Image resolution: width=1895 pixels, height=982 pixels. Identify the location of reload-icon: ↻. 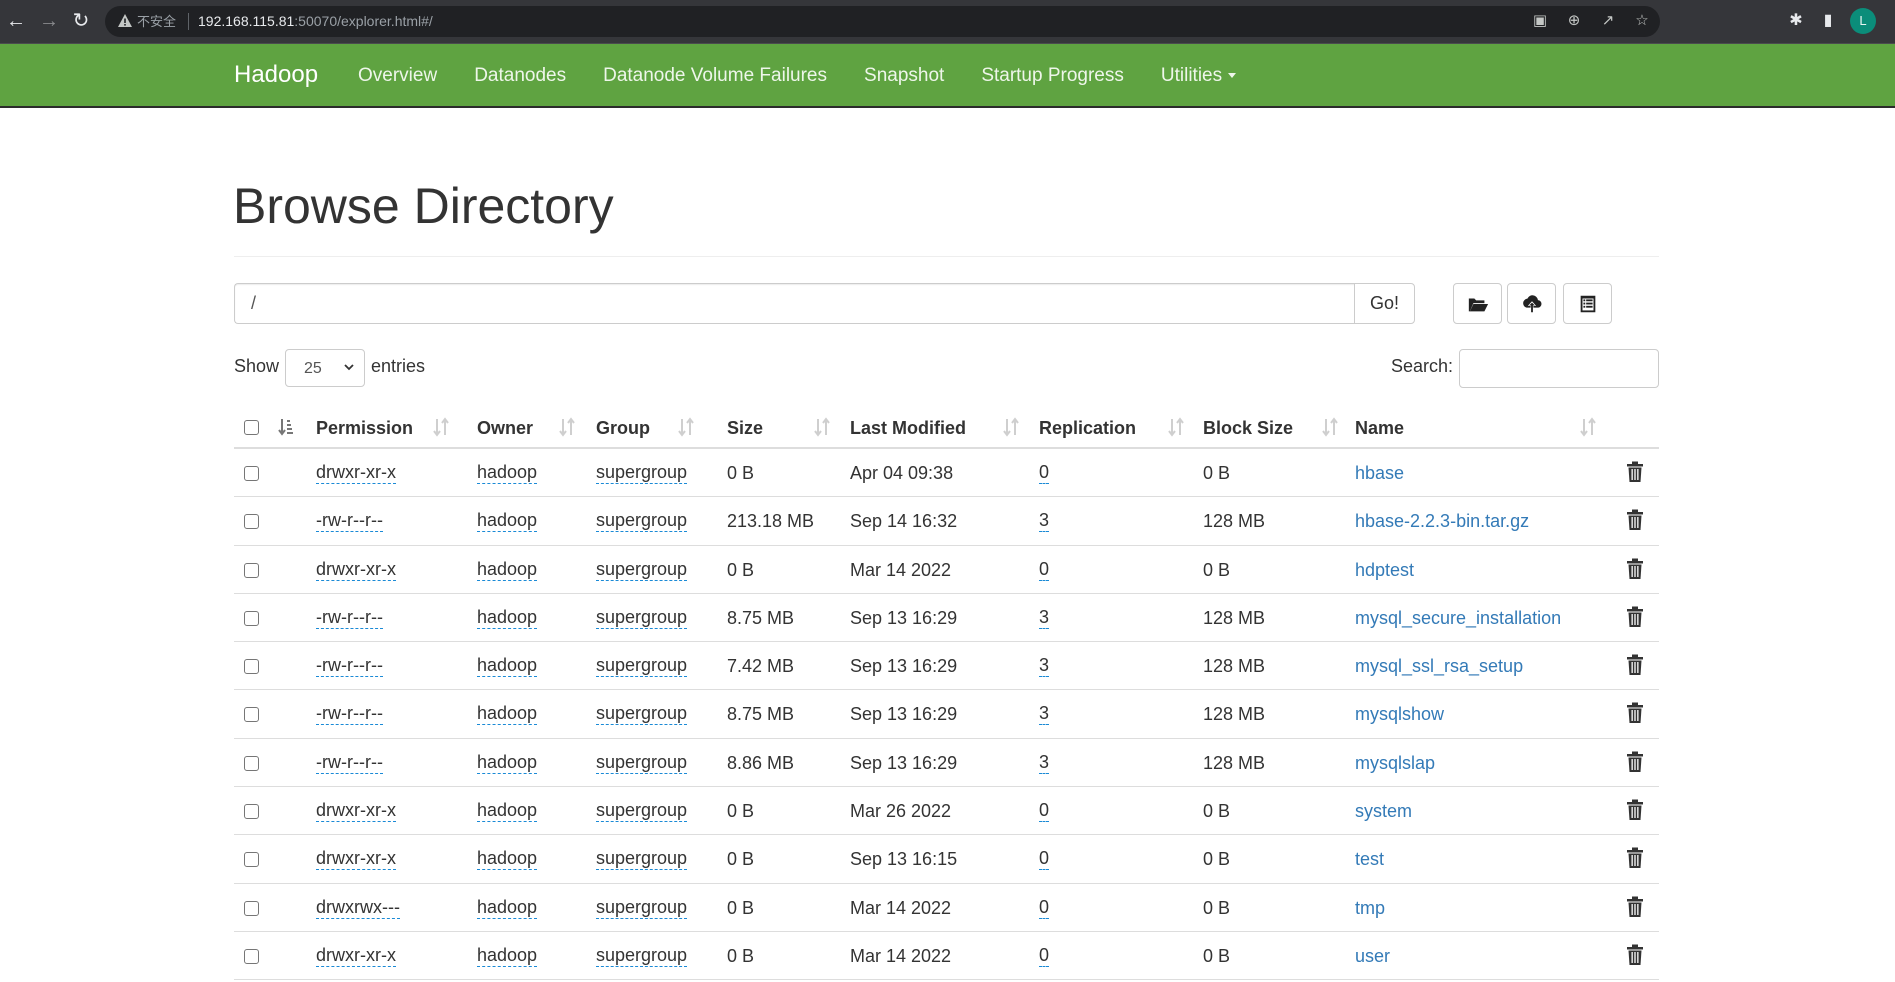
(81, 21).